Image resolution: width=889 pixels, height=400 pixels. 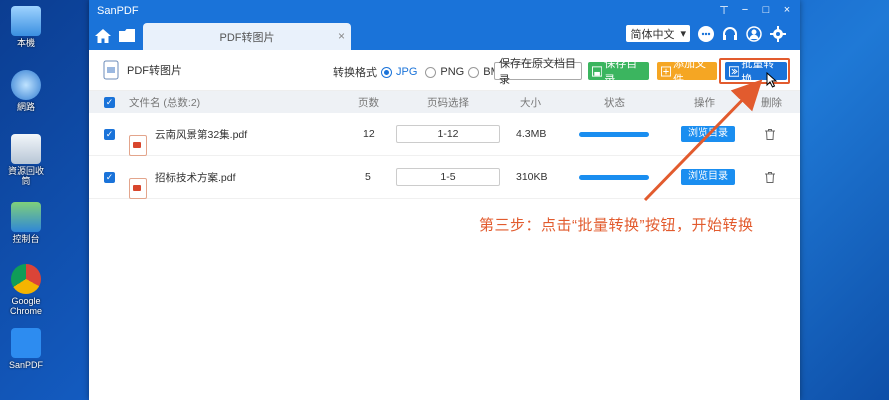 What do you see at coordinates (26, 239) in the screenshot?
I see `desktop-icon-label: 控制台` at bounding box center [26, 239].